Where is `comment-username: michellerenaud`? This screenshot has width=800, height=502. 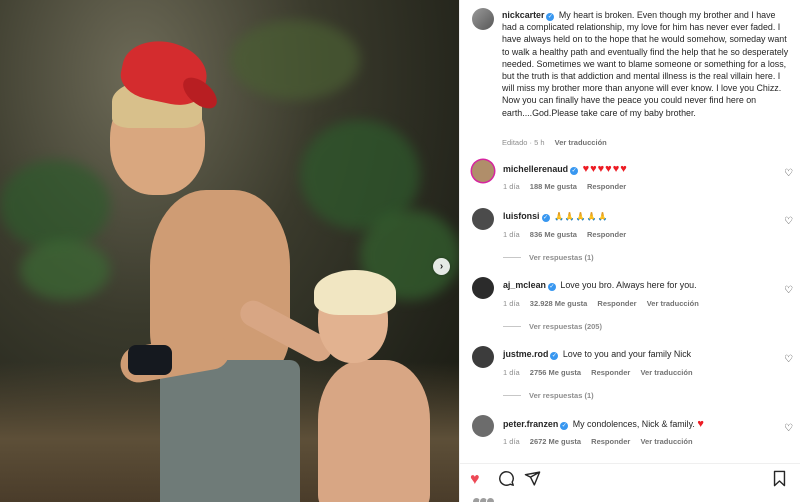 comment-username: michellerenaud is located at coordinates (535, 169).